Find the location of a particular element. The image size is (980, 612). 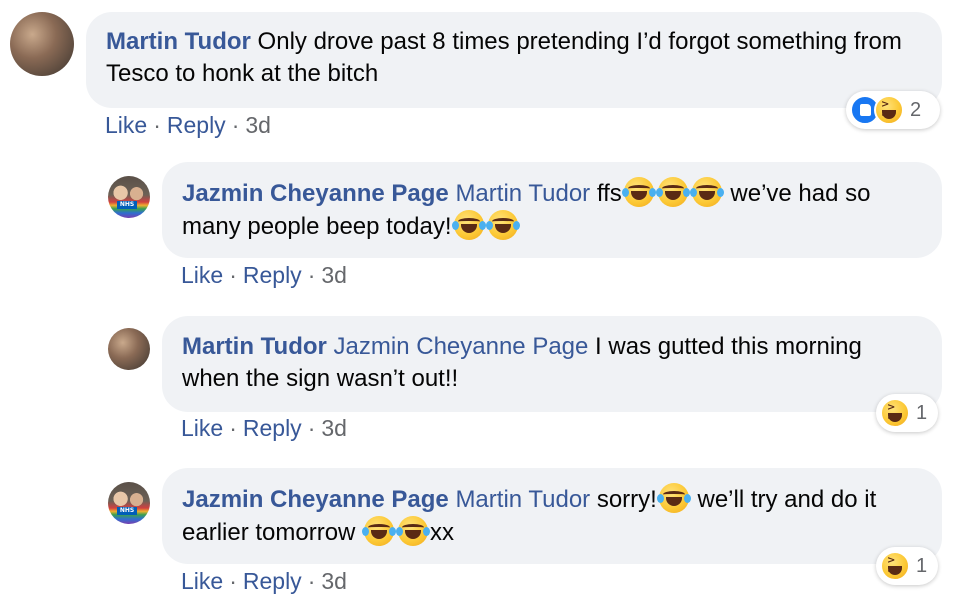

comment-text: xx is located at coordinates (442, 532).